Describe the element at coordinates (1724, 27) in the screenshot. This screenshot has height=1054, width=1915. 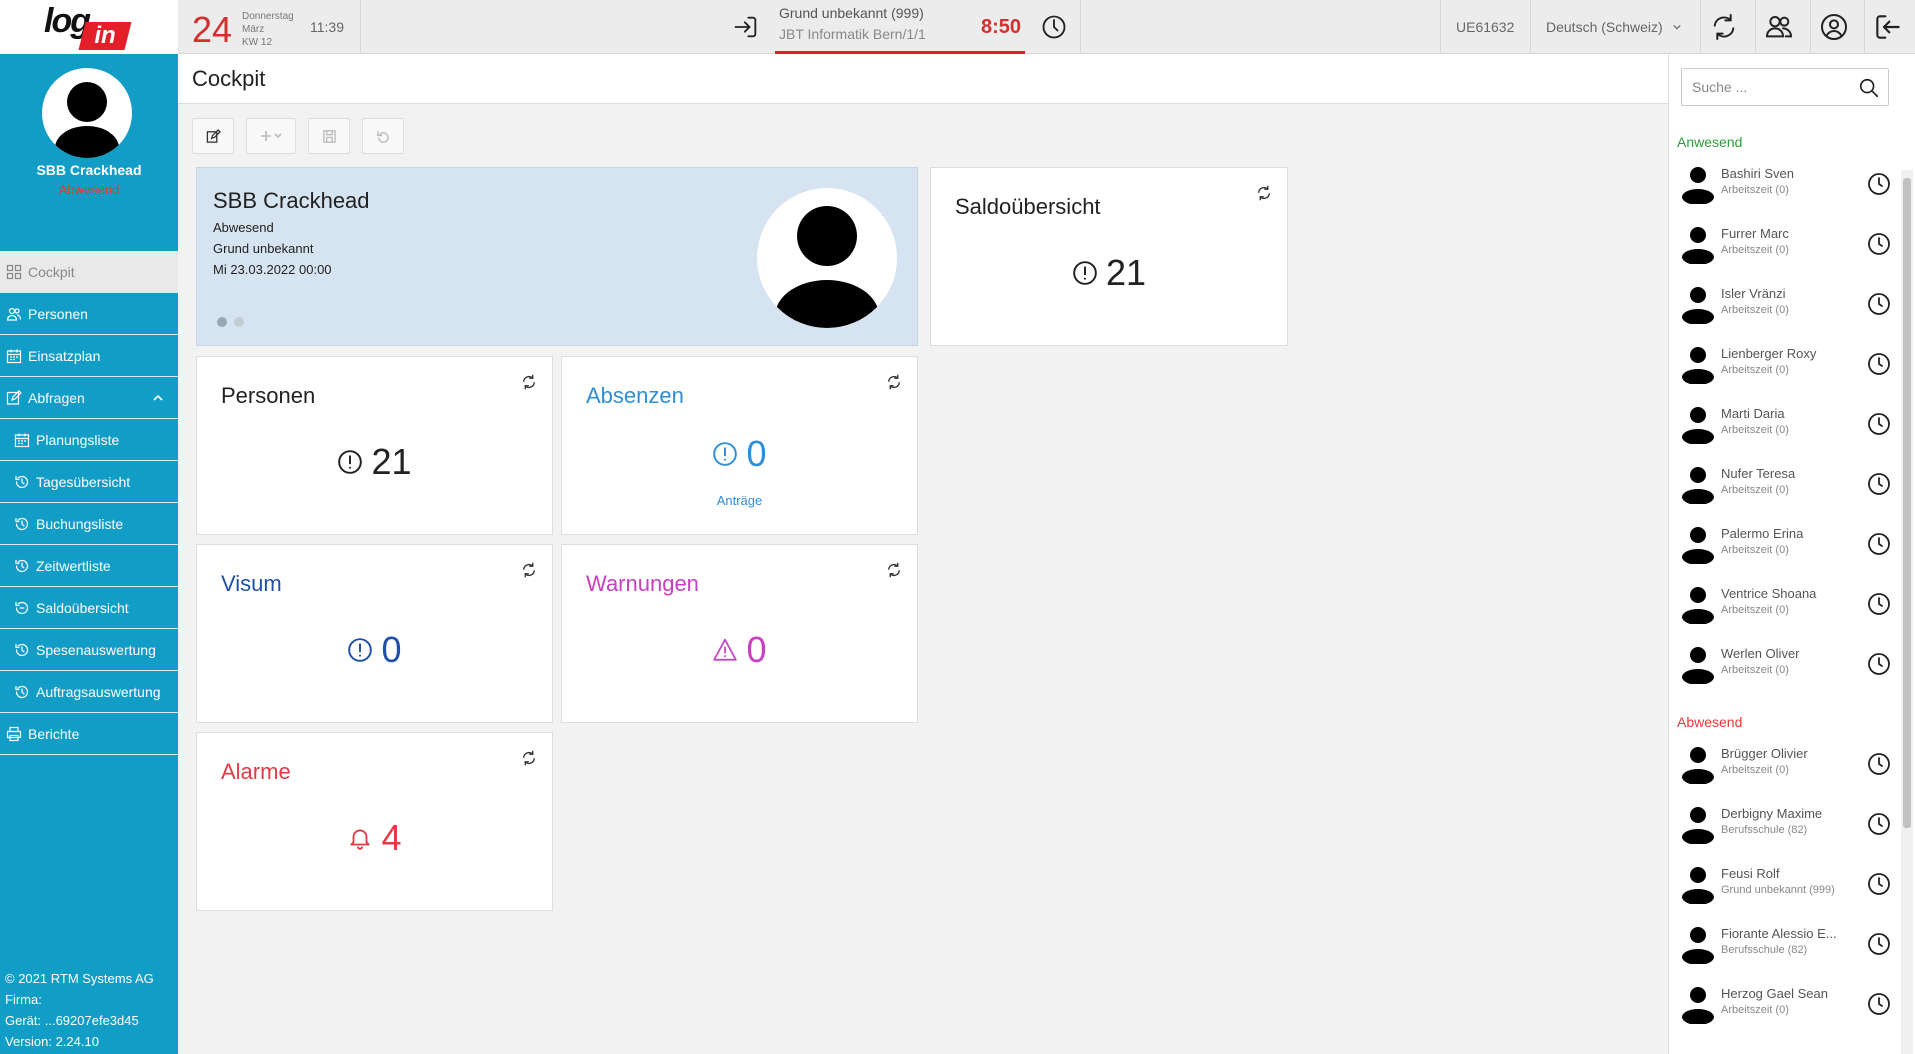
I see `sync-icon` at that location.